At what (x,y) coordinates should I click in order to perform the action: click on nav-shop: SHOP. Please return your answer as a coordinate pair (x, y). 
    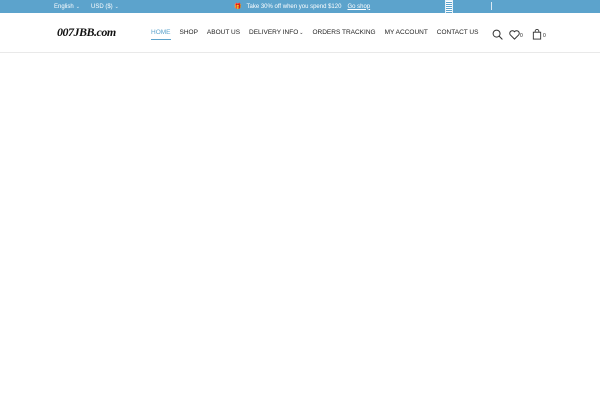
    Looking at the image, I should click on (189, 32).